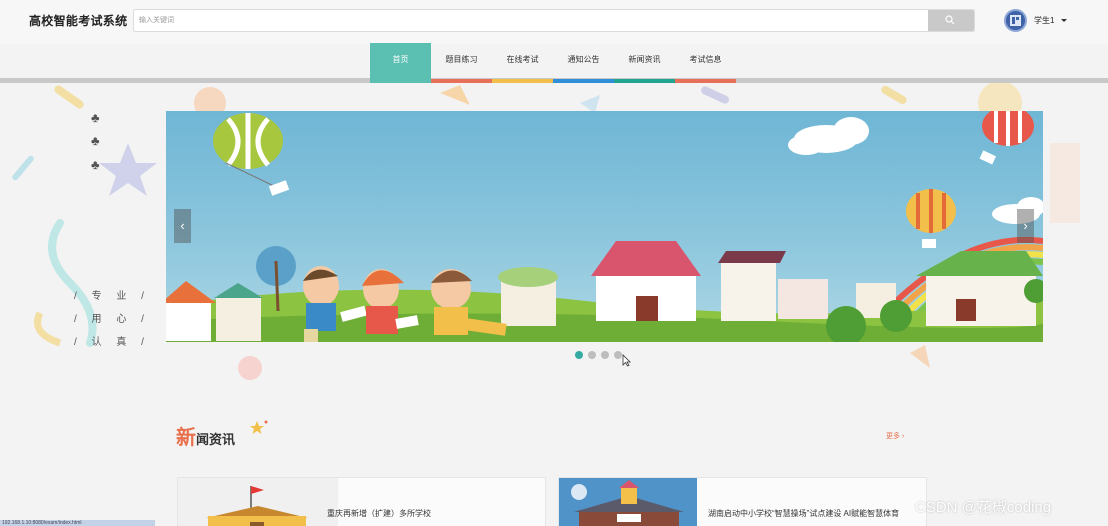 This screenshot has width=1108, height=526. Describe the element at coordinates (257, 506) in the screenshot. I see `school-flag-icon` at that location.